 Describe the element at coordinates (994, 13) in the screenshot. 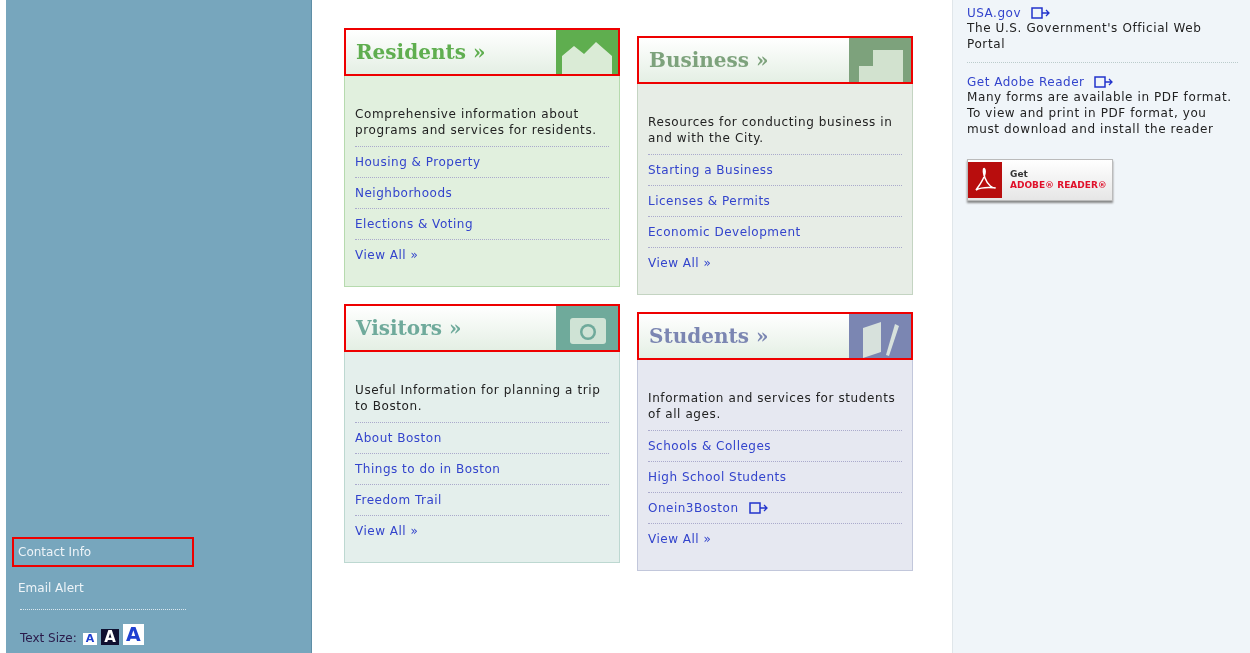

I see `resource-link: USA.gov` at that location.